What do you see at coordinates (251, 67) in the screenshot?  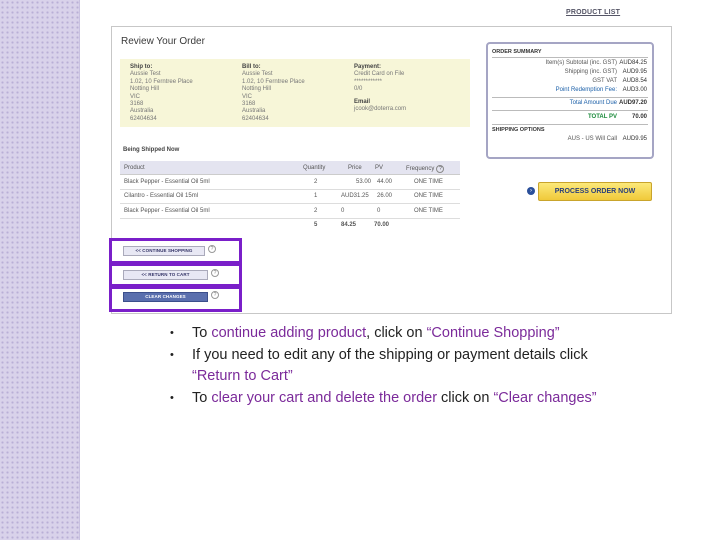 I see `bill-to-heading: Bill to:` at bounding box center [251, 67].